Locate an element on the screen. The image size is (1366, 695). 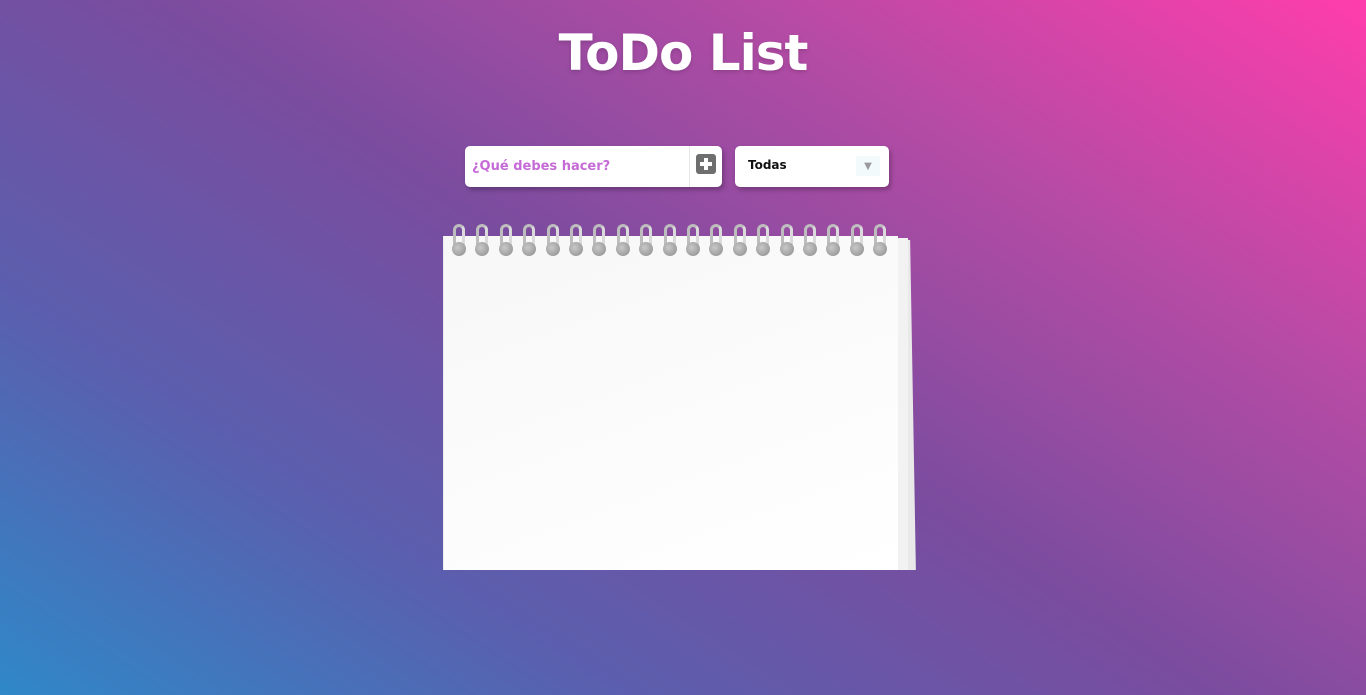
add-task-button is located at coordinates (705, 166).